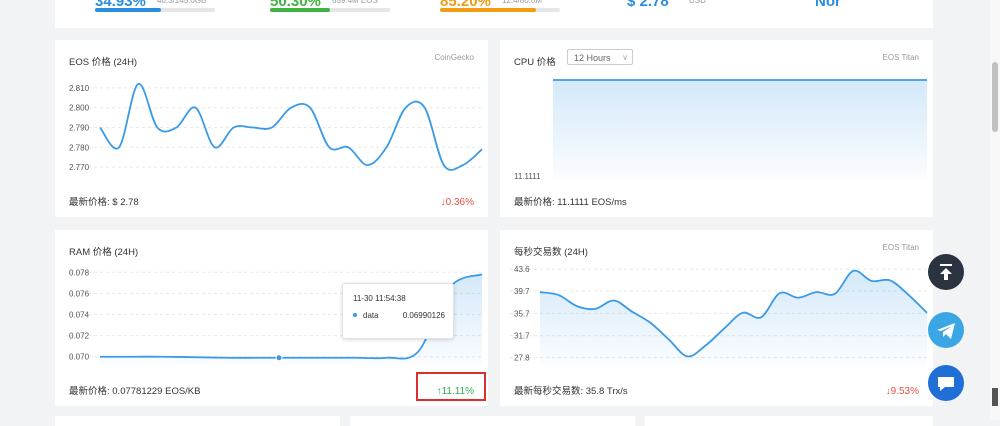 The image size is (1000, 426). What do you see at coordinates (995, 97) in the screenshot?
I see `scrollbar-thumb` at bounding box center [995, 97].